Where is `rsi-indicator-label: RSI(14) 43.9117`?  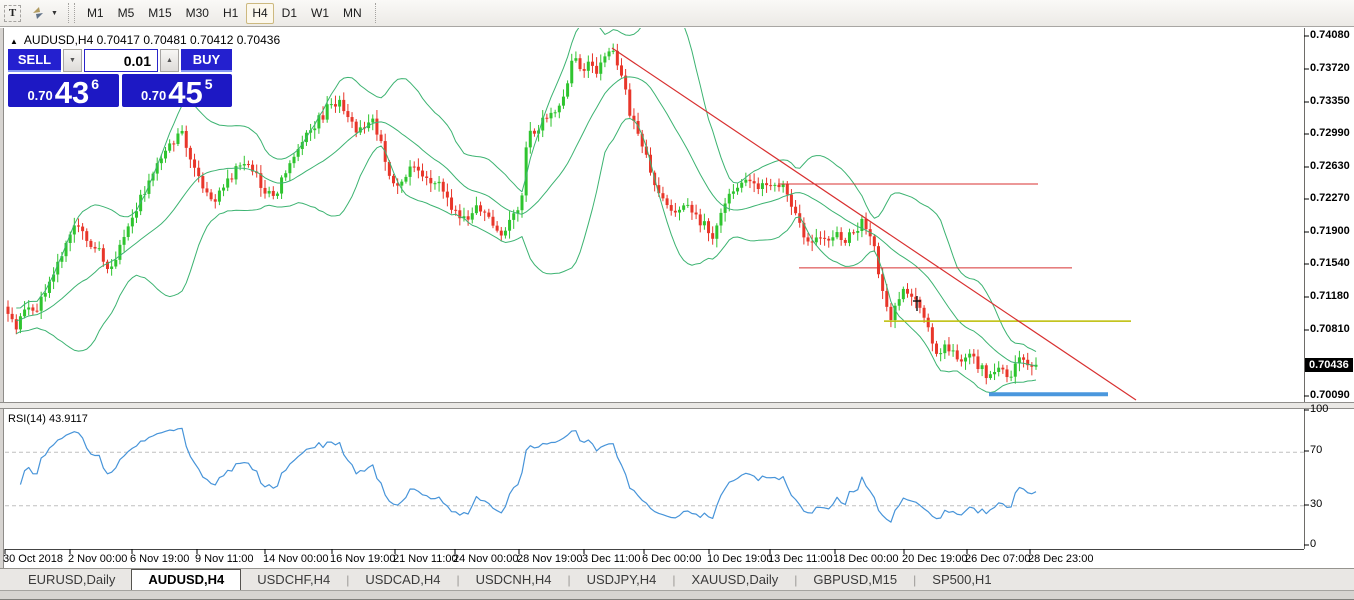
rsi-indicator-label: RSI(14) 43.9117 is located at coordinates (48, 419).